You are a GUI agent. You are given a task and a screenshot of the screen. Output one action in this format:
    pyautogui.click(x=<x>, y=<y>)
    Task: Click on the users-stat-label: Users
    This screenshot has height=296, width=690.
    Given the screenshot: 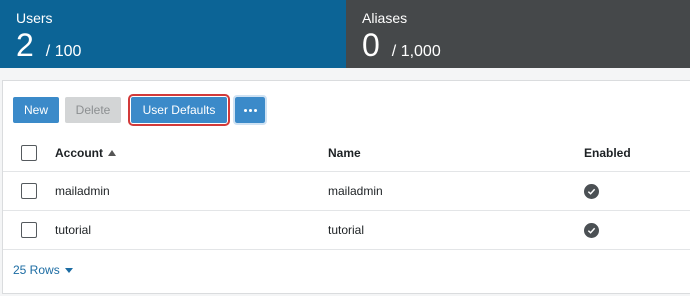 What is the action you would take?
    pyautogui.click(x=34, y=18)
    